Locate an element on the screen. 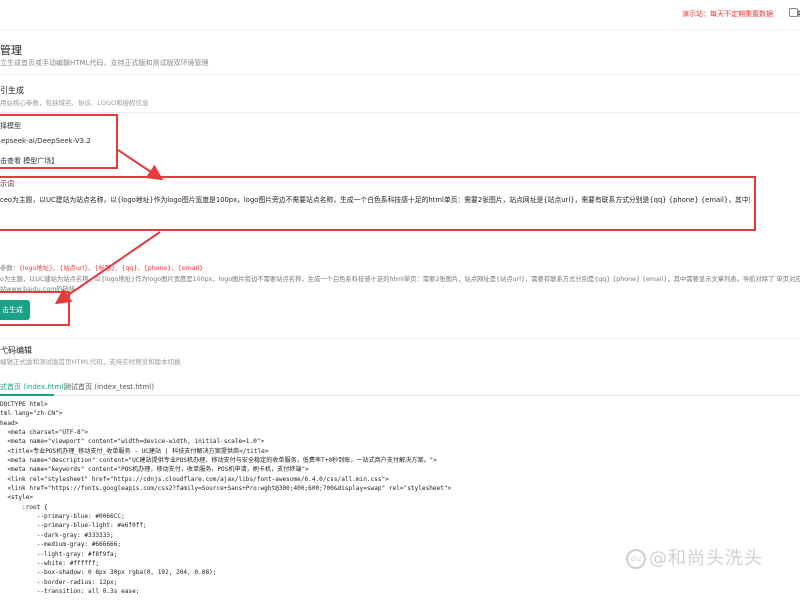 The width and height of the screenshot is (800, 600). active-tab-indicator is located at coordinates (27, 395).